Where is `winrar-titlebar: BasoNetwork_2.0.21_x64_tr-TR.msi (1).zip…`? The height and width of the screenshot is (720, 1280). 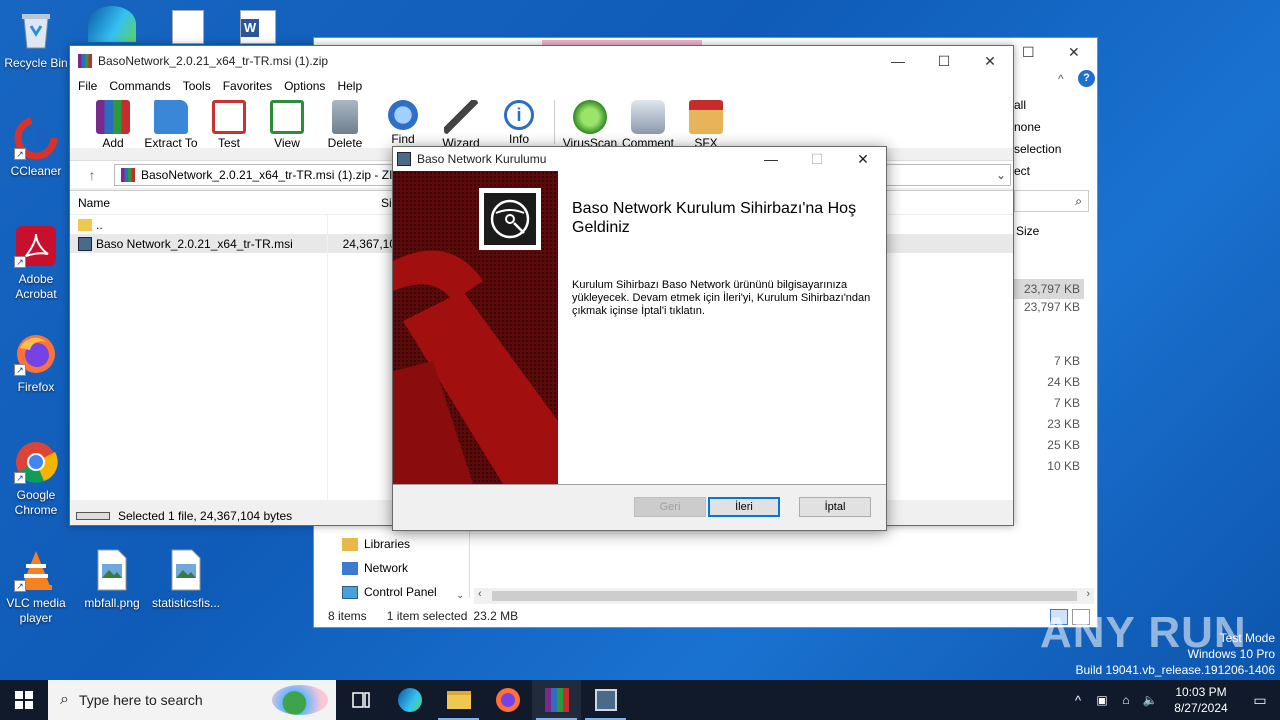
winrar-titlebar: BasoNetwork_2.0.21_x64_tr-TR.msi (1).zip… is located at coordinates (541, 61).